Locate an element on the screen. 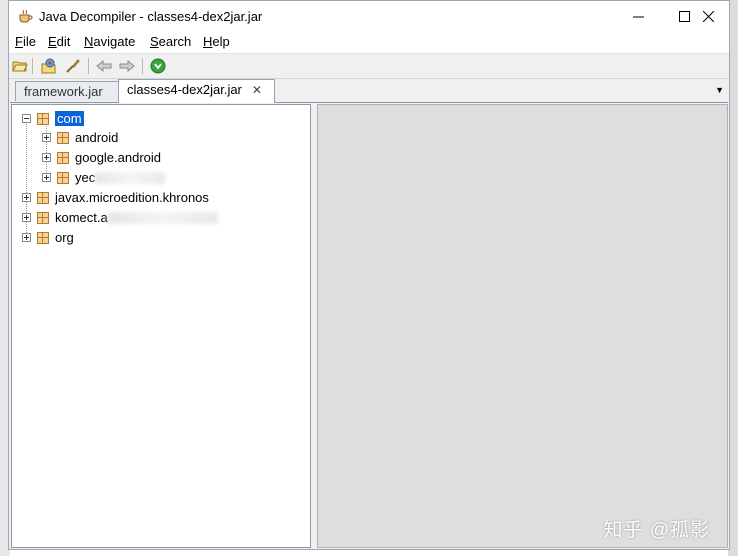  back-button is located at coordinates (104, 66).